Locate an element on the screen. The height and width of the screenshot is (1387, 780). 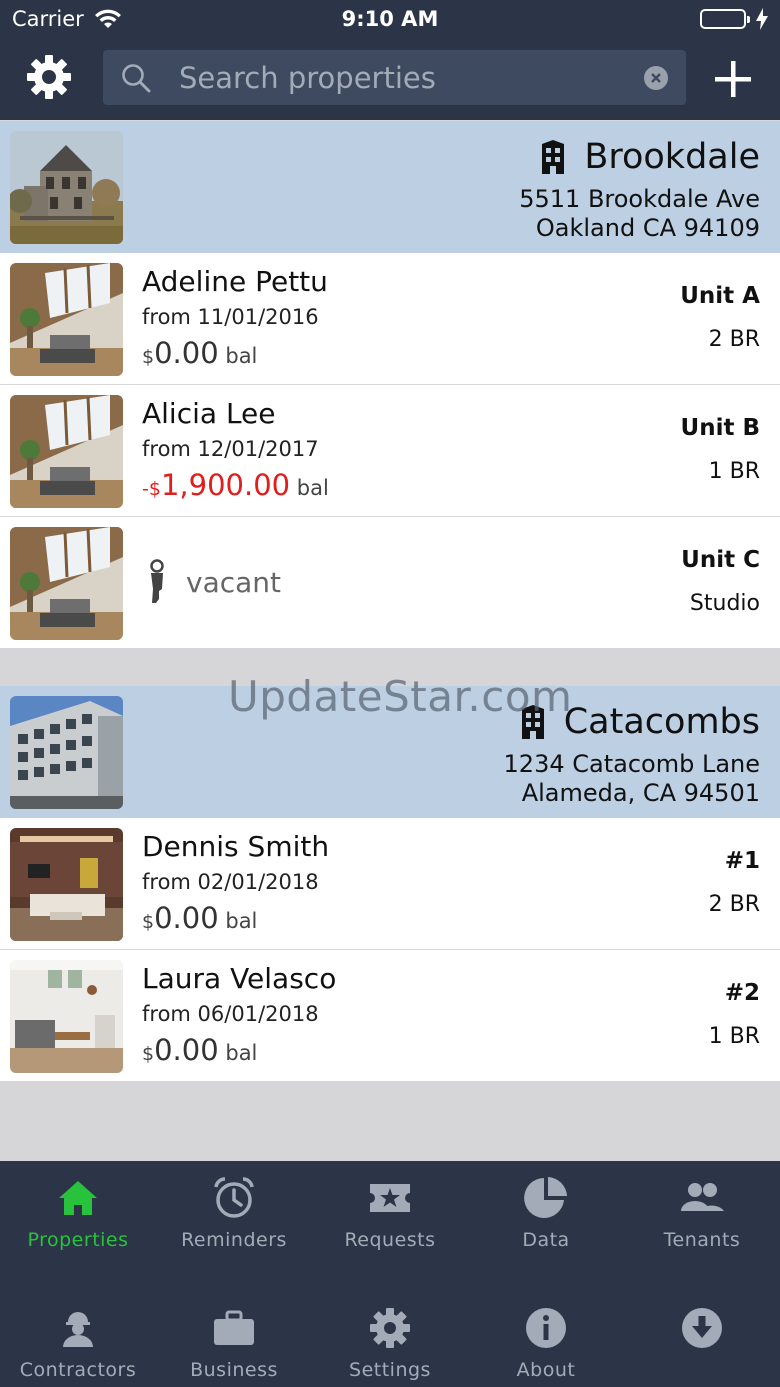
address-line2: Alameda, CA 94501 is located at coordinates (640, 793).